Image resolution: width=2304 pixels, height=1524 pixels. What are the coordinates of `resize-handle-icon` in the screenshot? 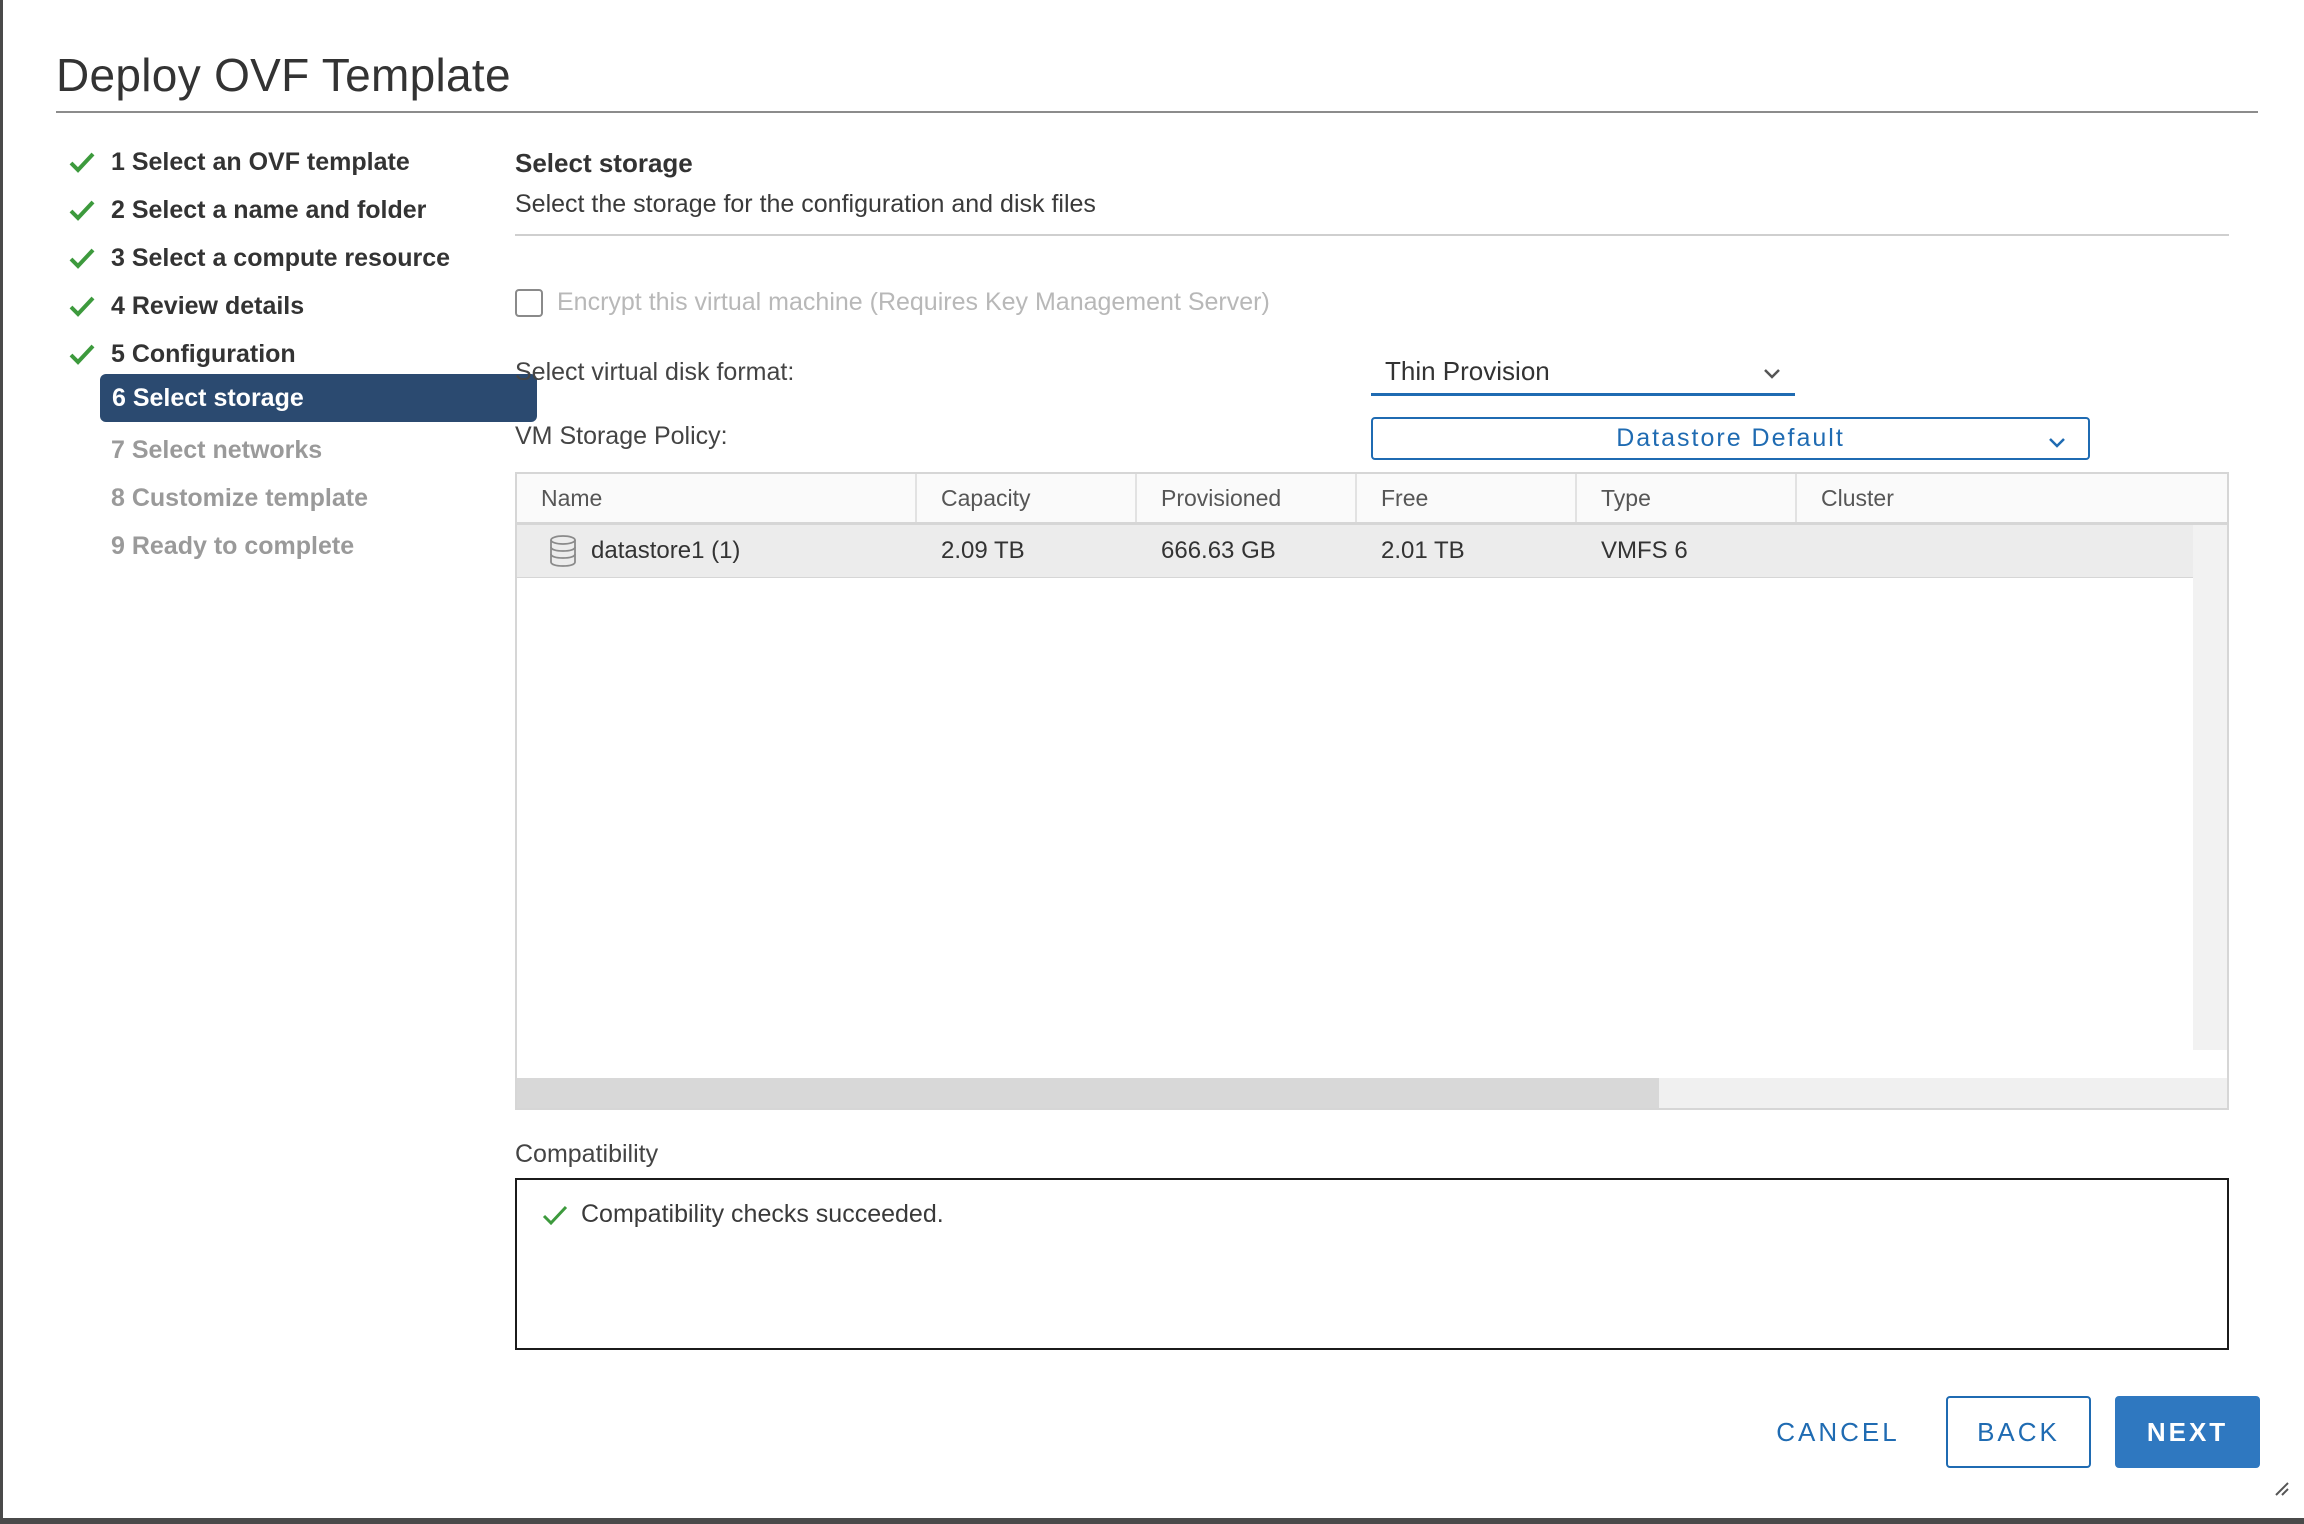 It's located at (2281, 1490).